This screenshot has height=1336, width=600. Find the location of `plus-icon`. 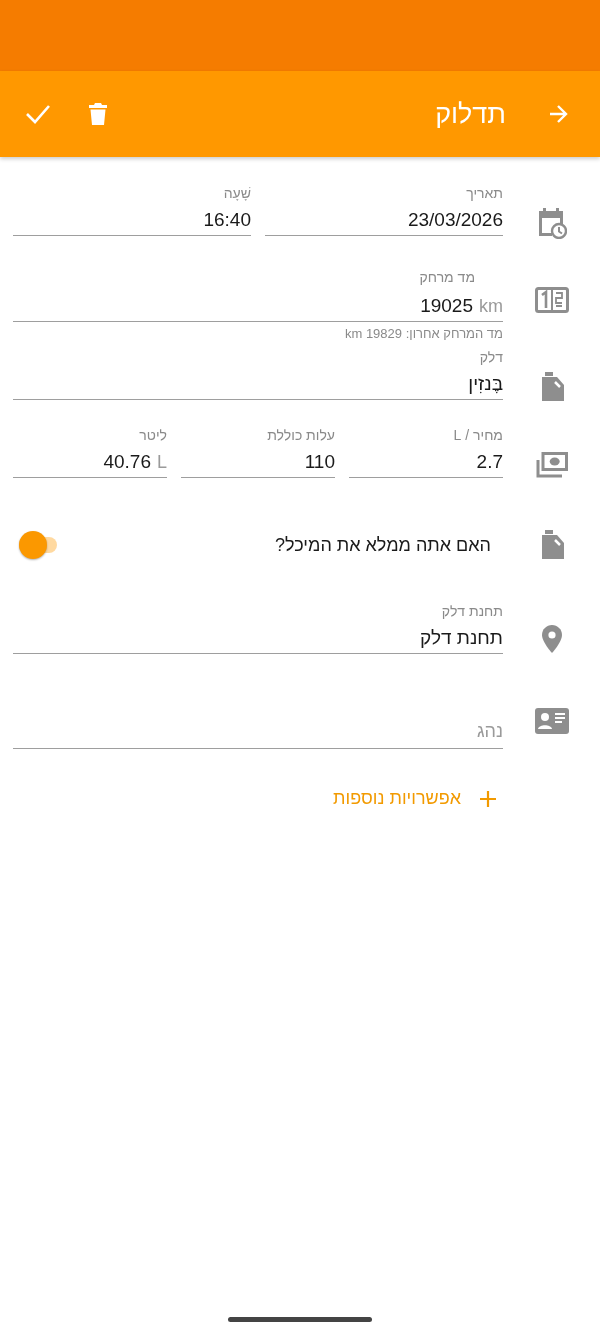

plus-icon is located at coordinates (488, 798).